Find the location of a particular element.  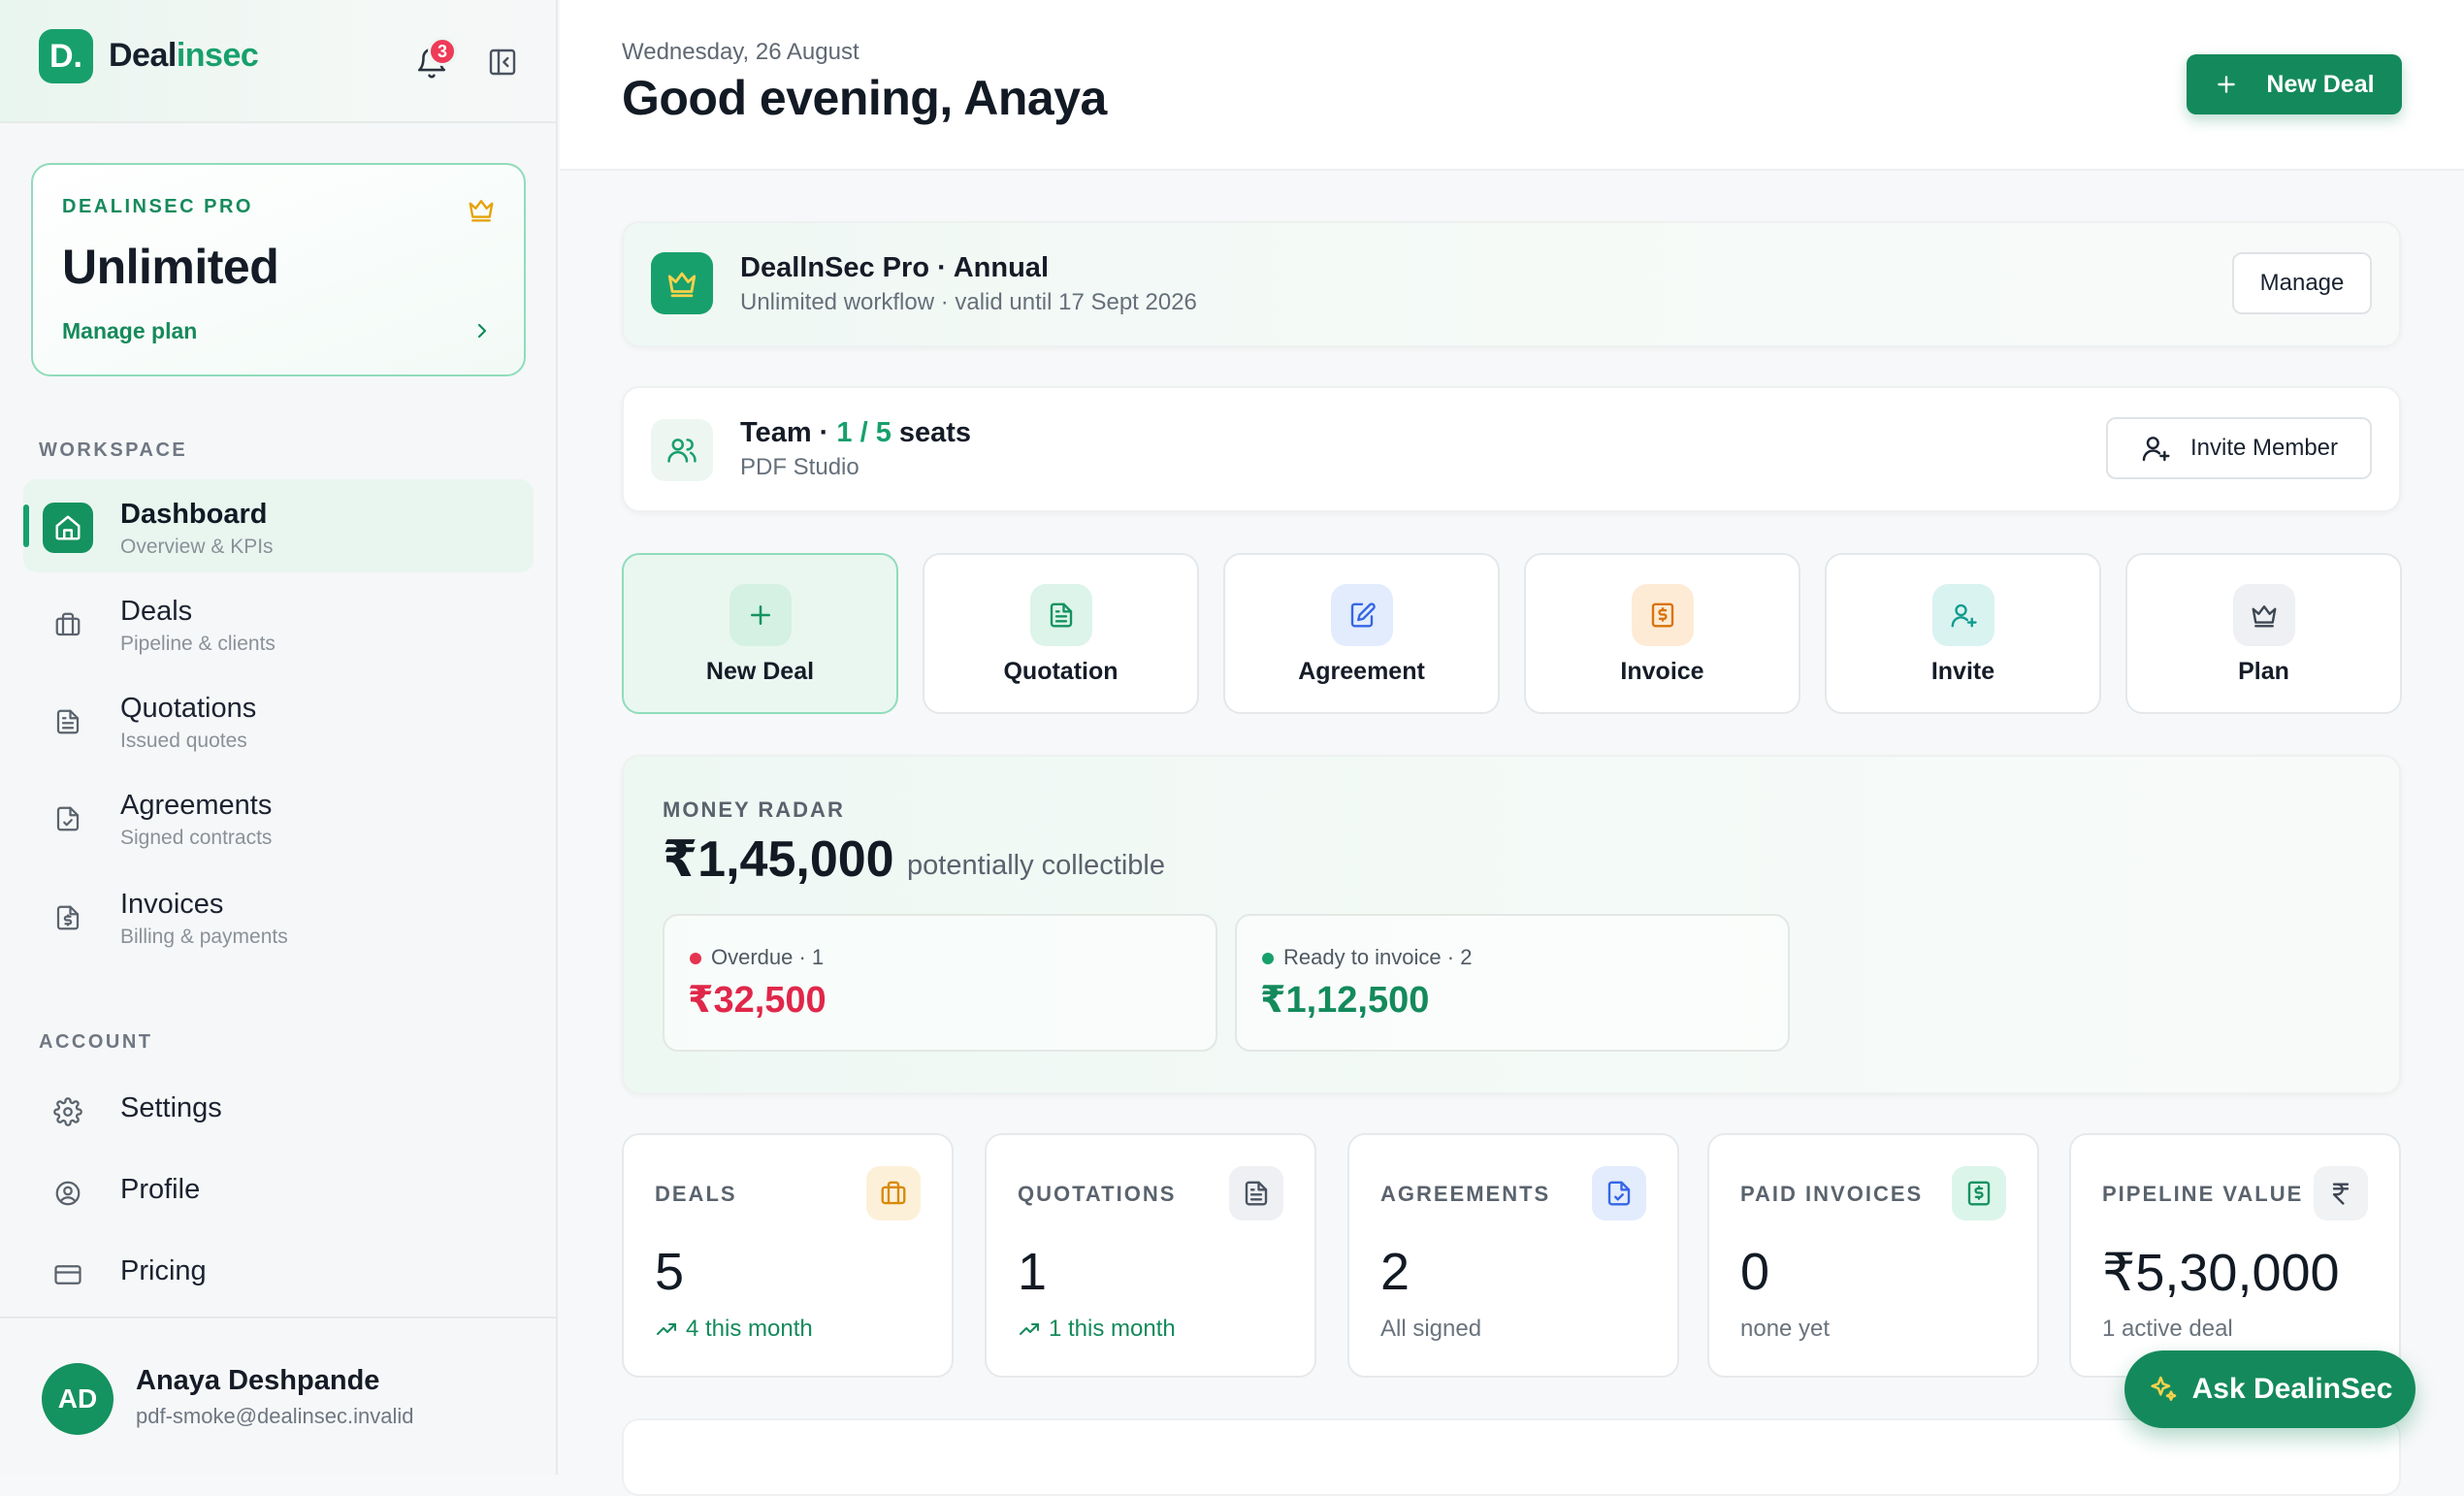

kpi-card-pipeline-value: PIPELINE VALUE ₹5,30,000 1 active deal is located at coordinates (2235, 1255).